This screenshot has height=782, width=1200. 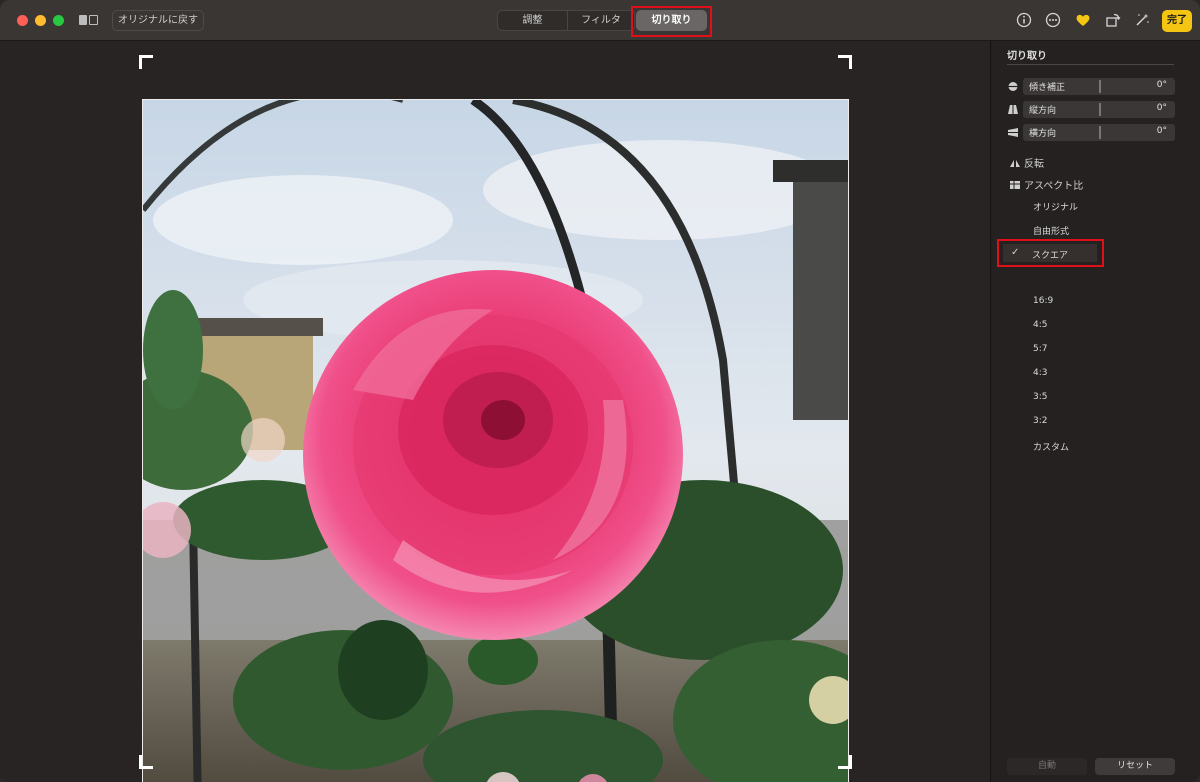 I want to click on straighten-marker, so click(x=1100, y=86).